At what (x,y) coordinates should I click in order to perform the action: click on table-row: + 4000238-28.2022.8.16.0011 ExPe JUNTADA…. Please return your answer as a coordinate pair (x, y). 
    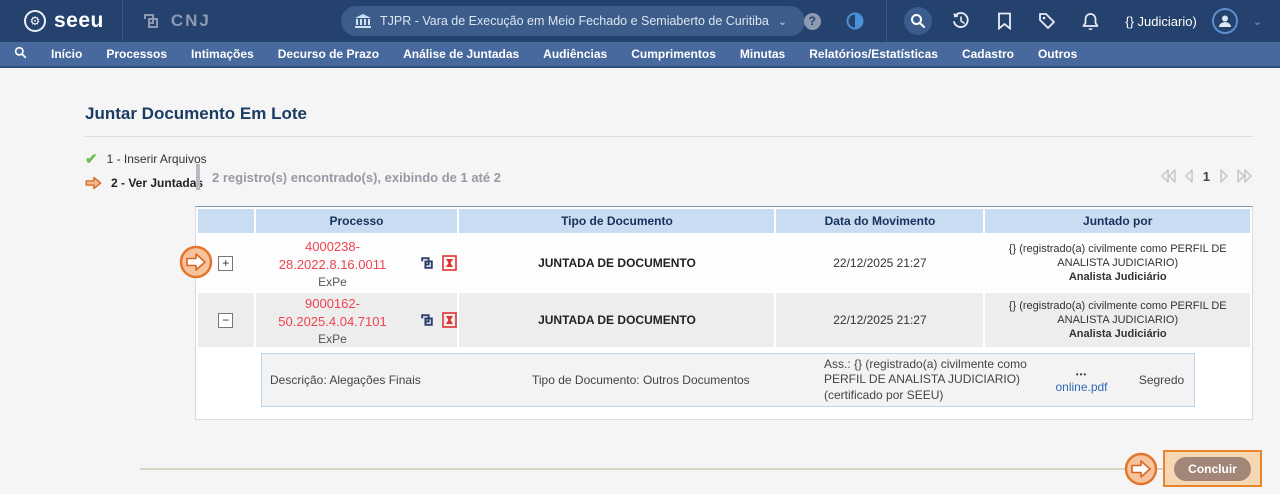
    Looking at the image, I should click on (724, 263).